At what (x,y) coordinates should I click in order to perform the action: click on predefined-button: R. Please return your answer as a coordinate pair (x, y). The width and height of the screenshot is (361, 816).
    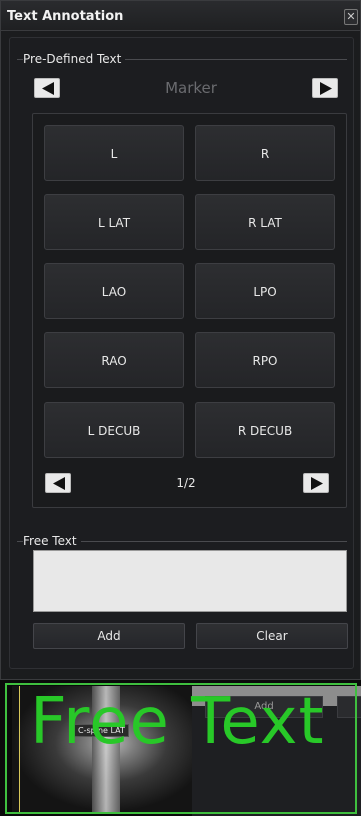
    Looking at the image, I should click on (265, 153).